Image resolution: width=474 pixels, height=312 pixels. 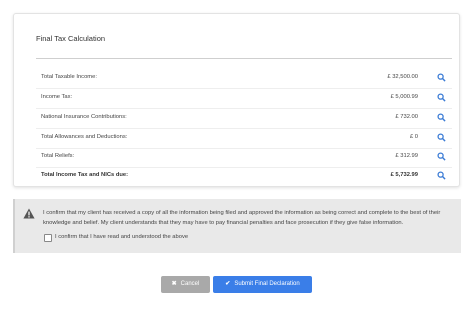 I want to click on card-title: Final Tax Calculation, so click(x=71, y=38).